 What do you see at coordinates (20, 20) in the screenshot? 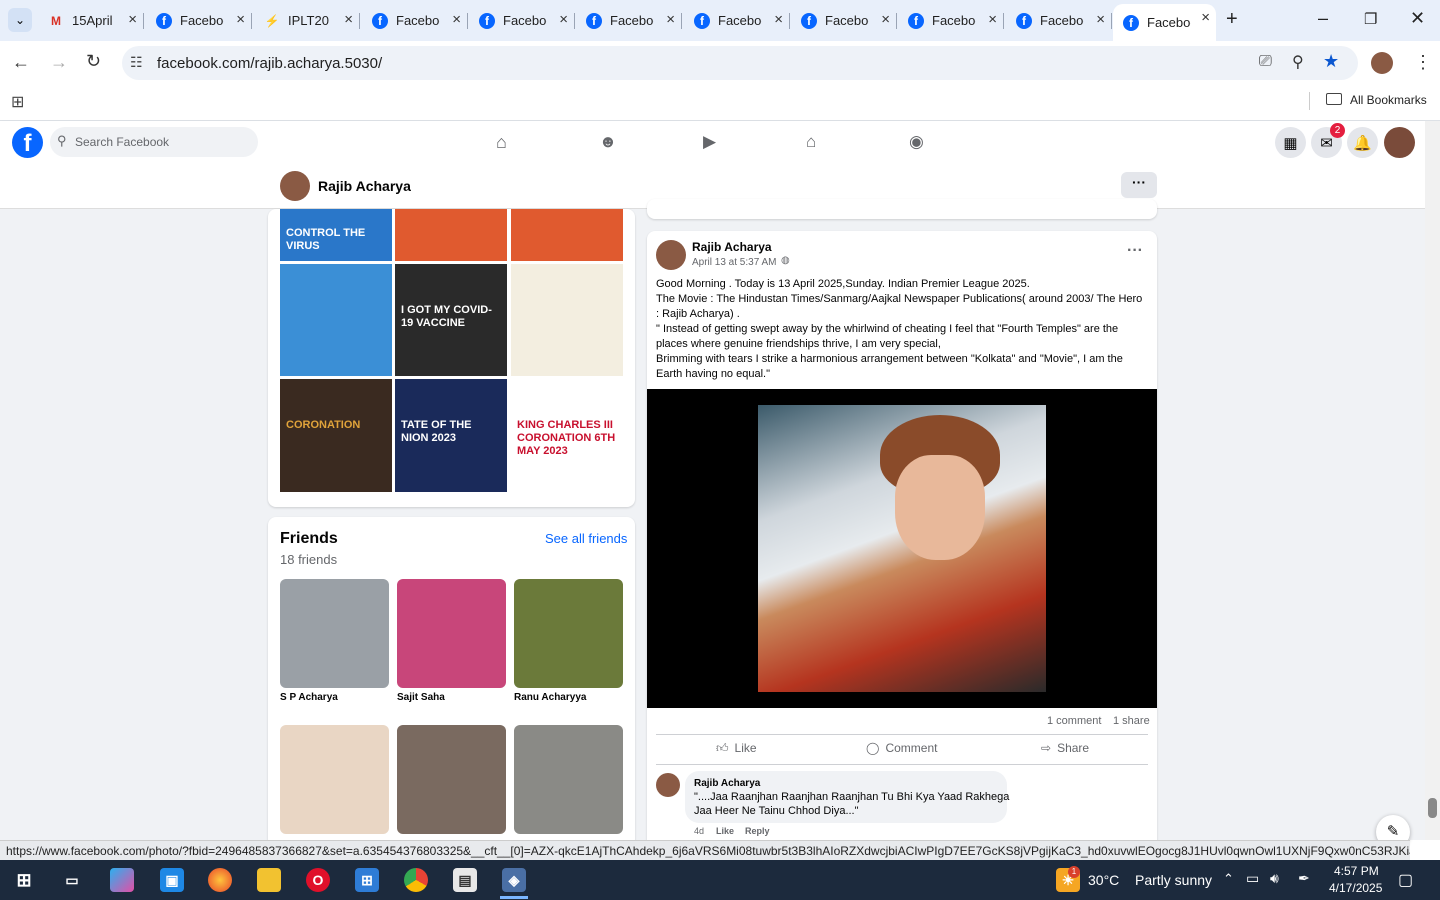
I see `tab-search-button: ⌄` at bounding box center [20, 20].